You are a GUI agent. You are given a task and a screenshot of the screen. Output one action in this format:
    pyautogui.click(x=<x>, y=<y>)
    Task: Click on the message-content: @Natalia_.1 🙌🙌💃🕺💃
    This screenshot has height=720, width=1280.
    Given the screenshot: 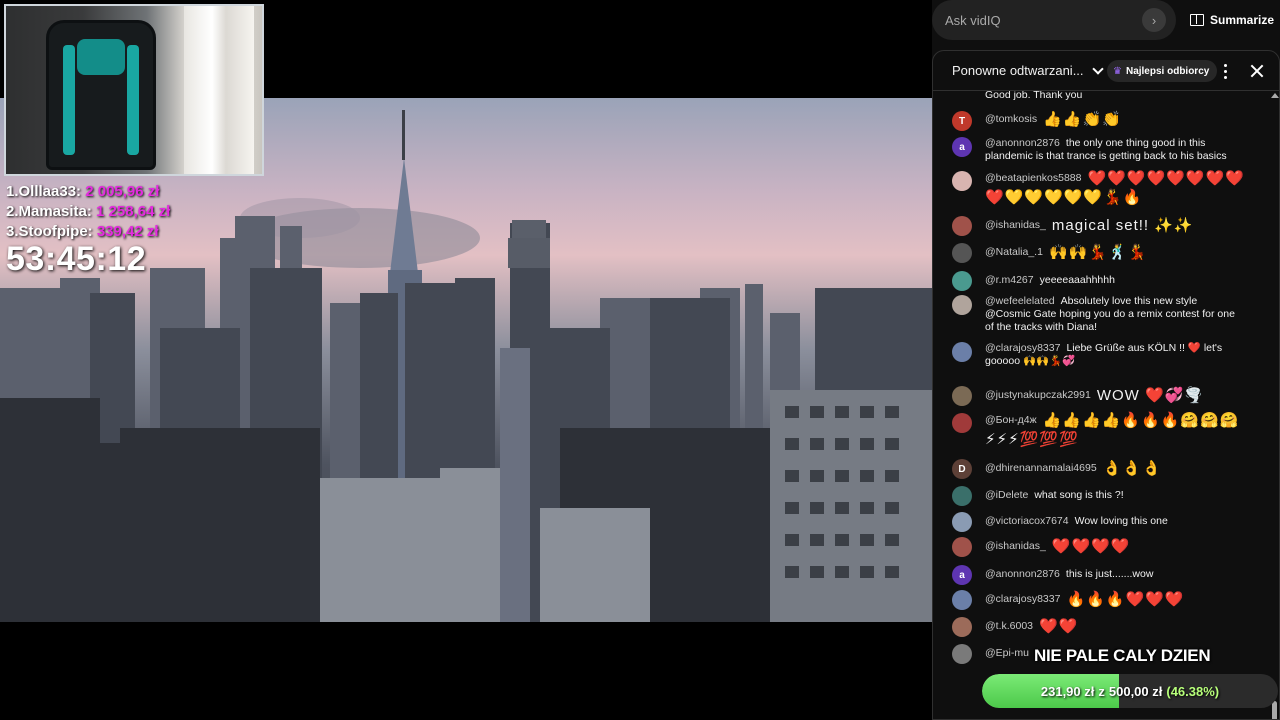 What is the action you would take?
    pyautogui.click(x=1114, y=252)
    